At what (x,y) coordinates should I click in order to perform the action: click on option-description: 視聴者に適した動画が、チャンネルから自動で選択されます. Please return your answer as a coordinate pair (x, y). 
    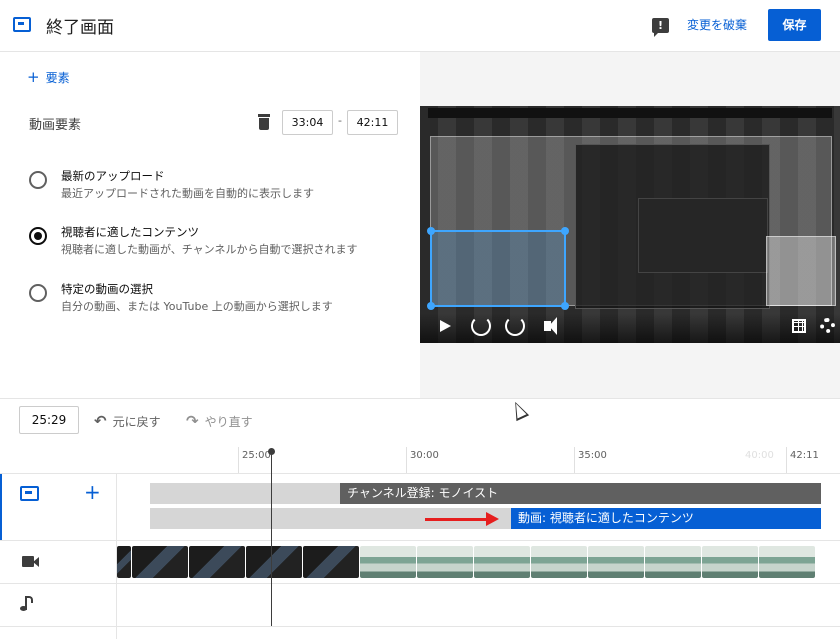
    Looking at the image, I should click on (209, 249).